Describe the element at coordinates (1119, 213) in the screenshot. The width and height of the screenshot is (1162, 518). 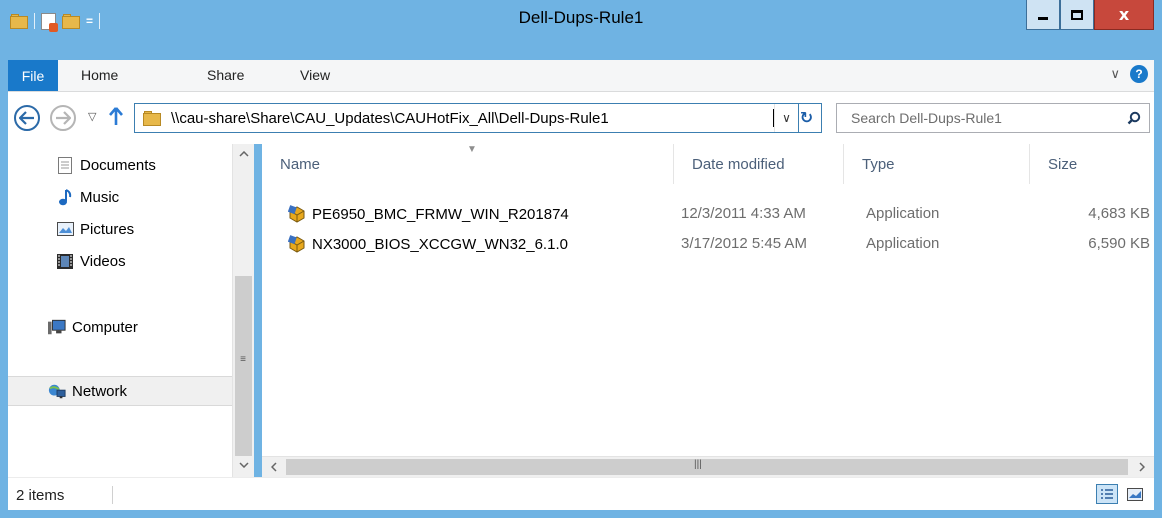
I see `file-size: 4,683 KB` at that location.